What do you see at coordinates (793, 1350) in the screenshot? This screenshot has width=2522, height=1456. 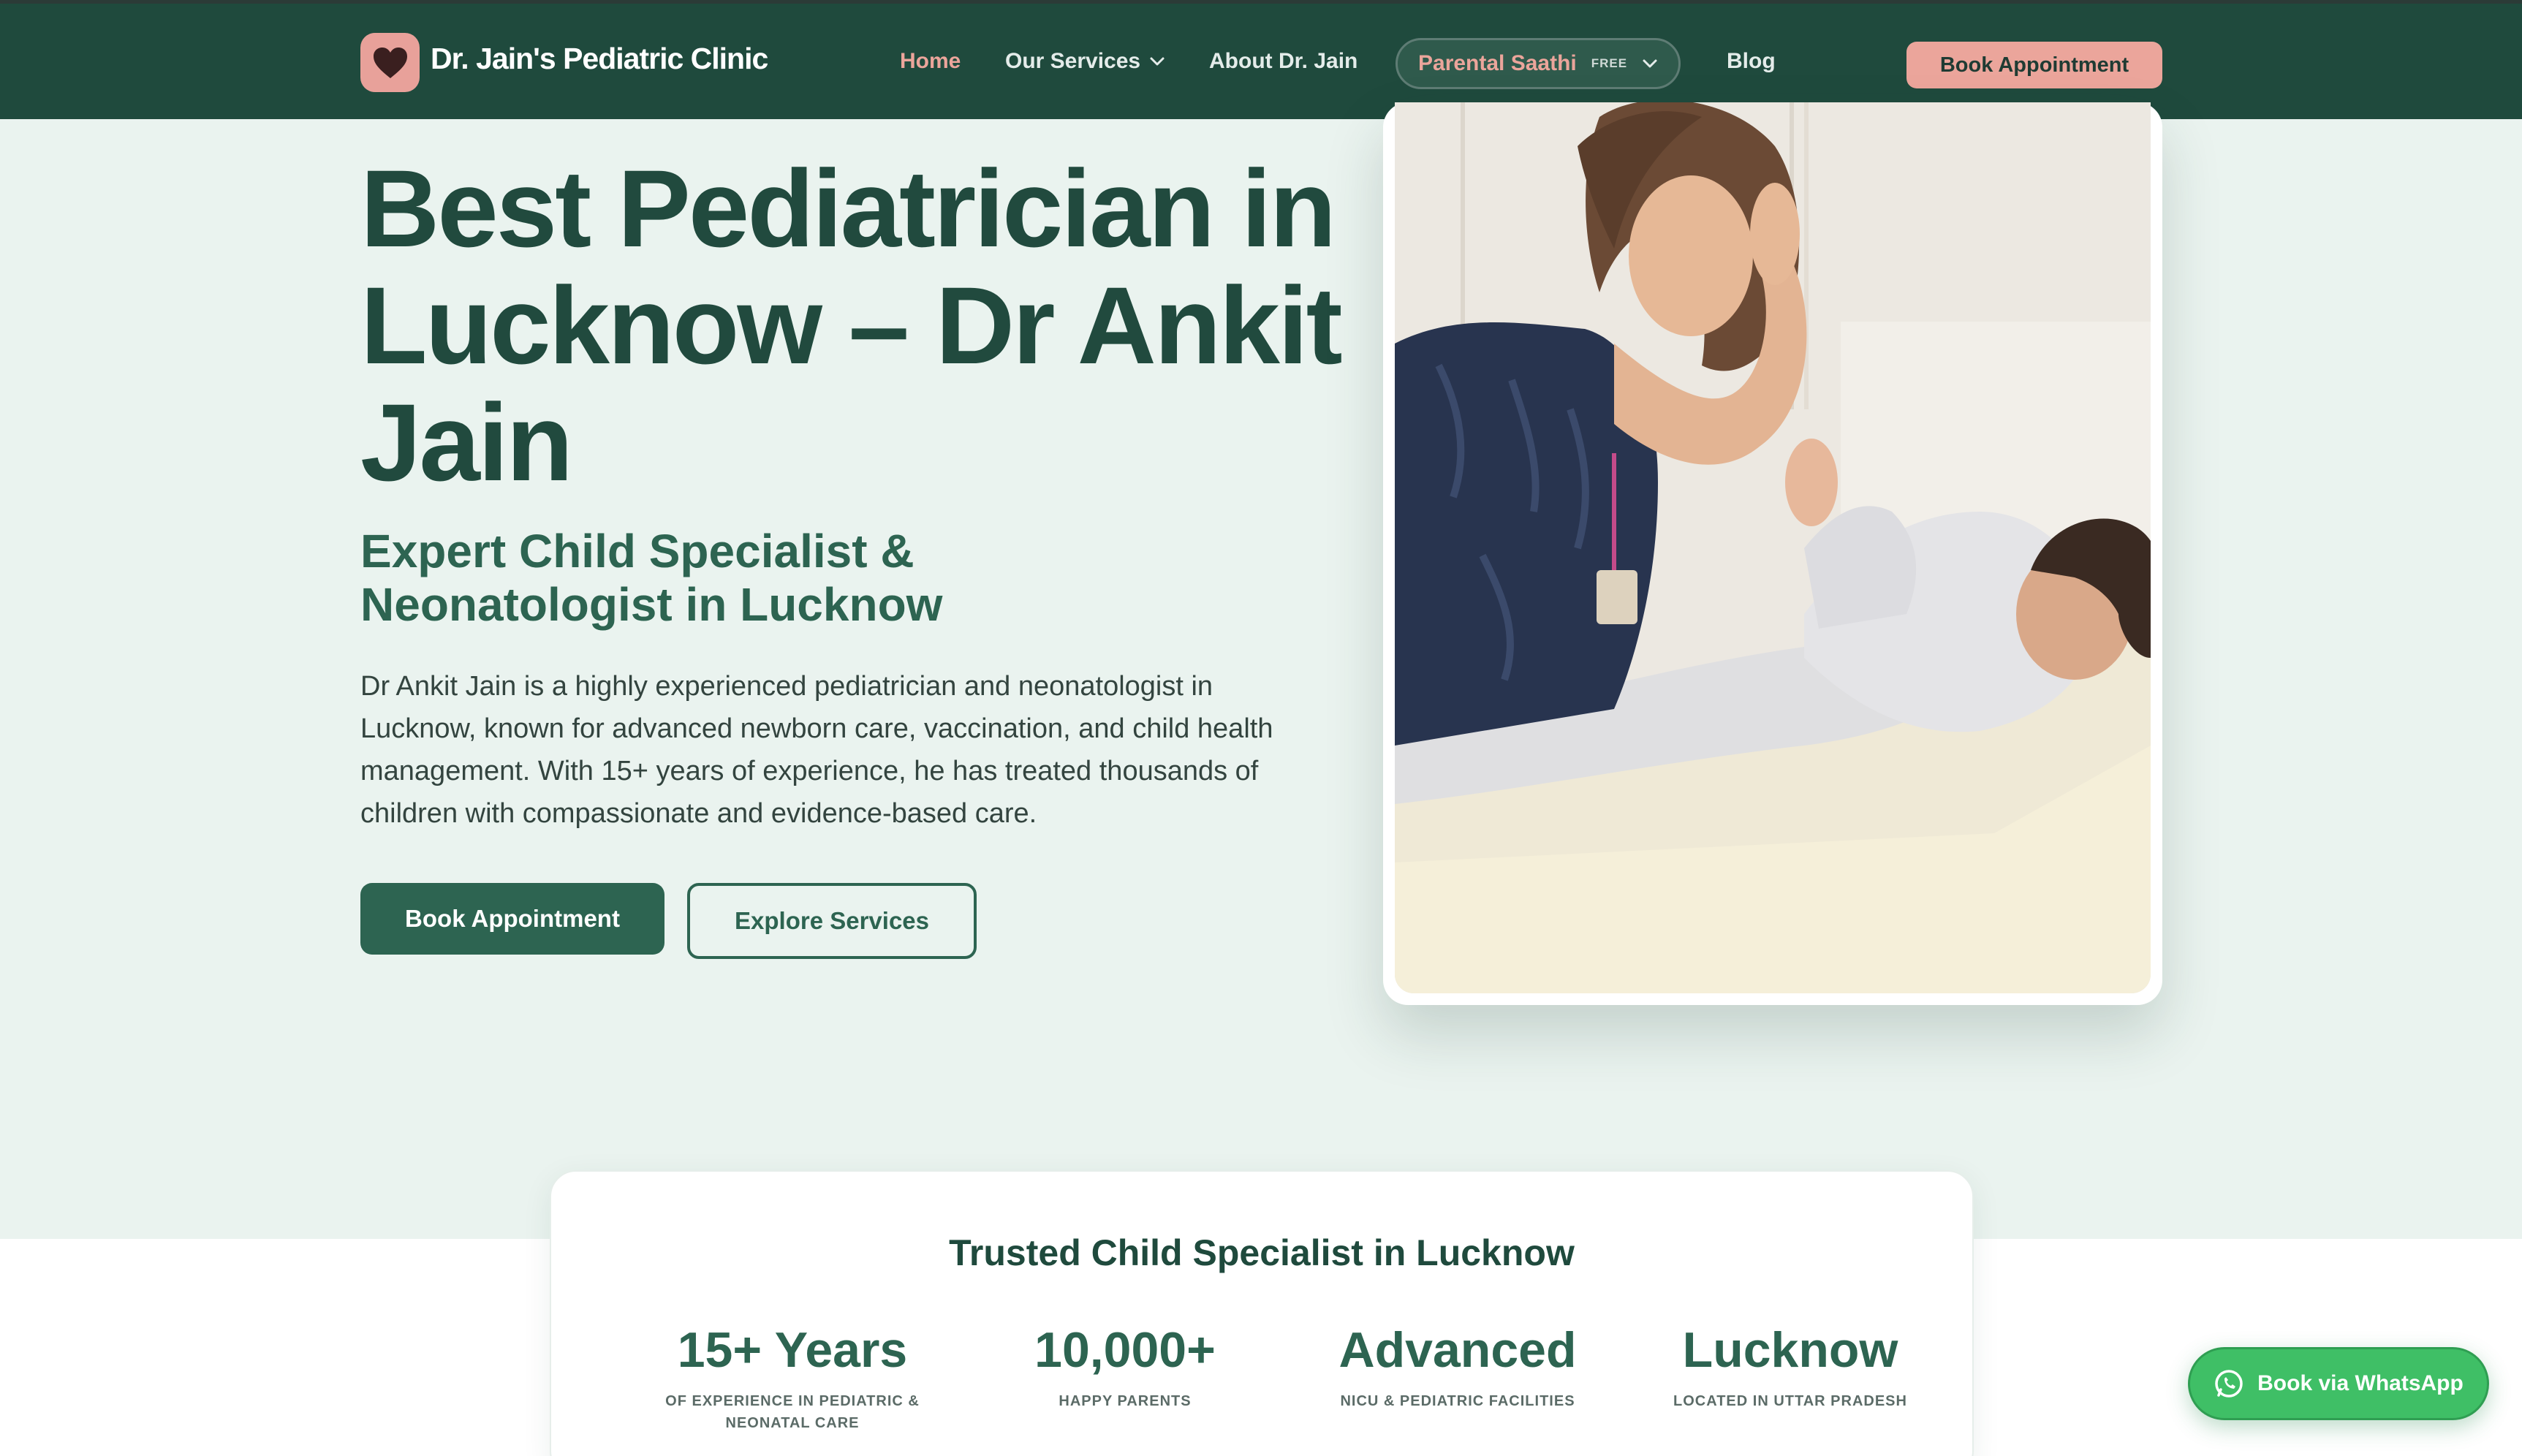 I see `stat-value: 15+ Years` at bounding box center [793, 1350].